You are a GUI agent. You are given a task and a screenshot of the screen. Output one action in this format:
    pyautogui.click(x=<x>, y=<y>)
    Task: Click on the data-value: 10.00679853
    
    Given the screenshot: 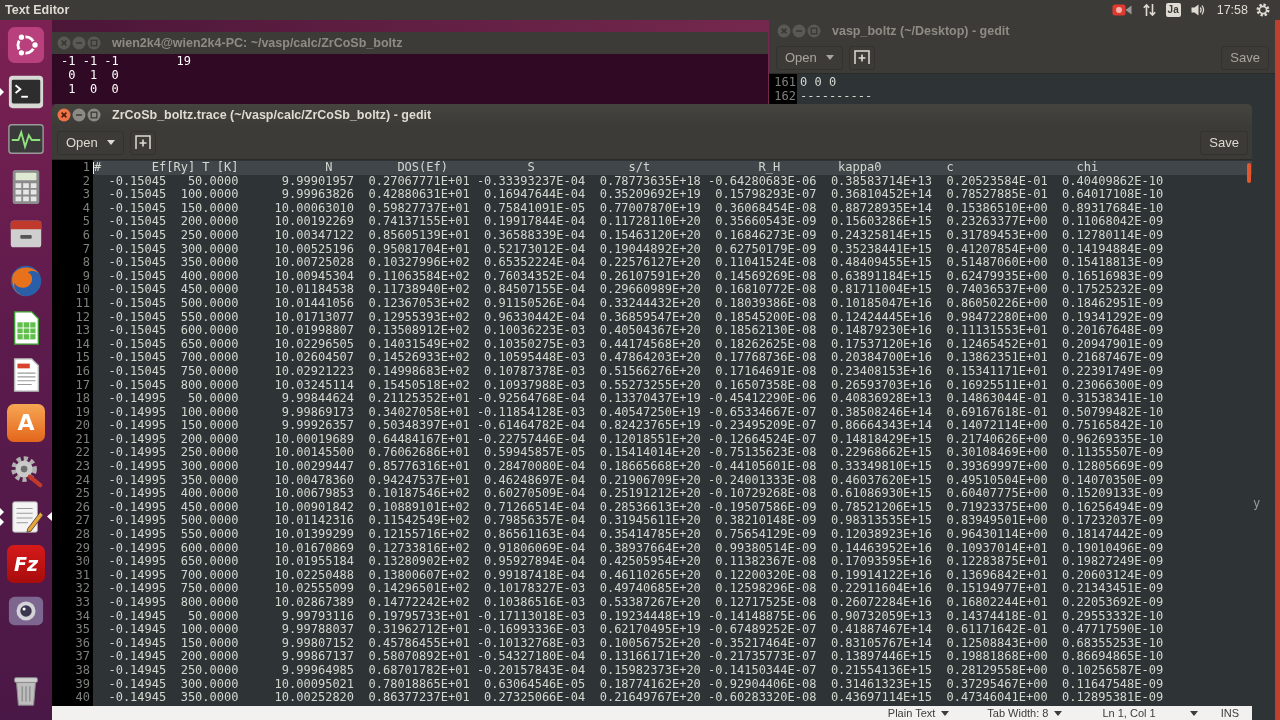 What is the action you would take?
    pyautogui.click(x=314, y=493)
    